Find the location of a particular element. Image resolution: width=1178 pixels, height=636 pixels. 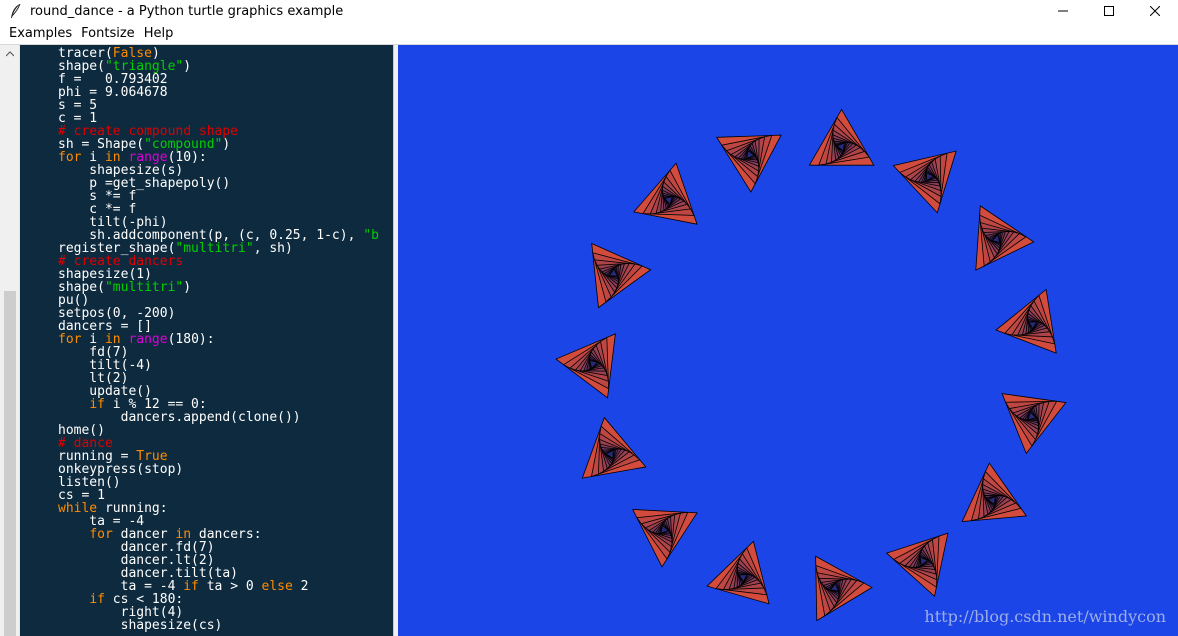

menu-examples: Examples is located at coordinates (39, 33).